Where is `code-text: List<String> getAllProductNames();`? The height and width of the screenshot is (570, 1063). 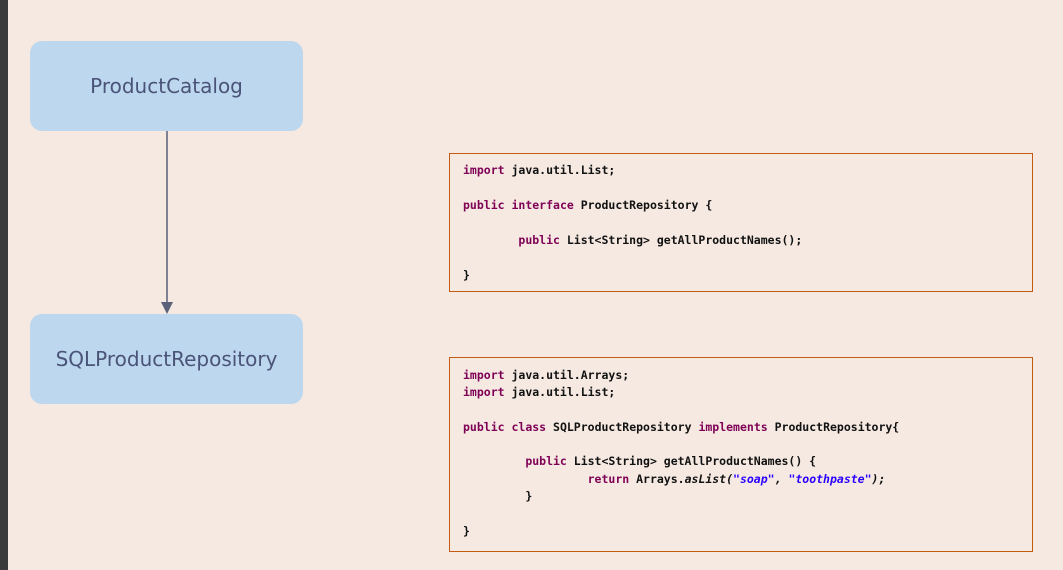
code-text: List<String> getAllProductNames(); is located at coordinates (681, 240).